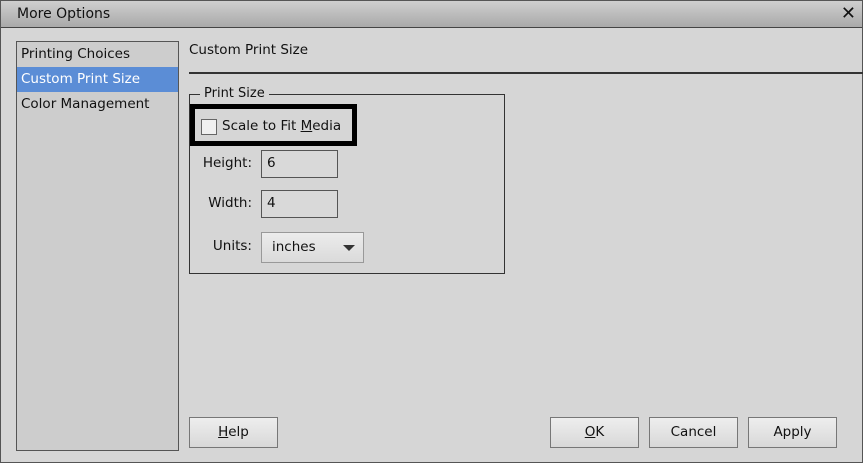  I want to click on mnemonic: H, so click(223, 432).